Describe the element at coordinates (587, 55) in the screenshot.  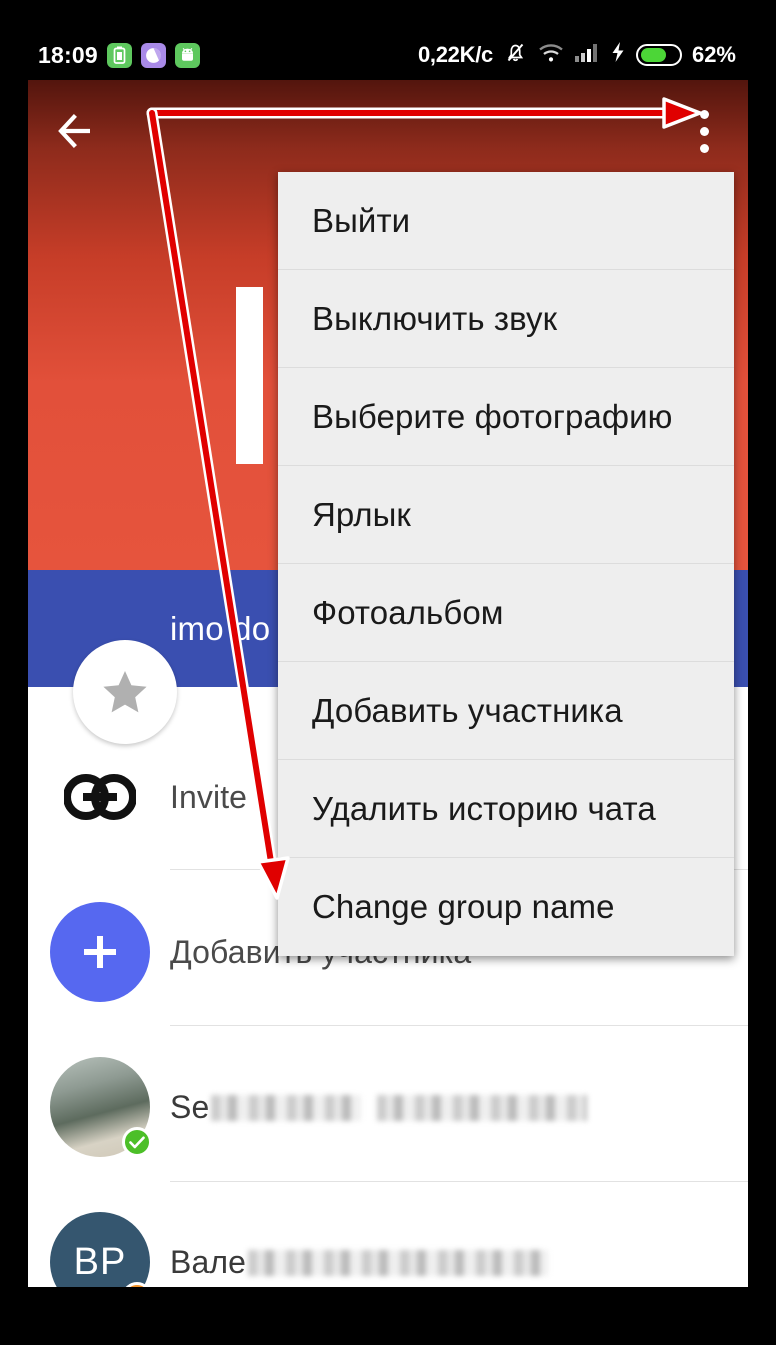
I see `signal-bars-icon` at that location.